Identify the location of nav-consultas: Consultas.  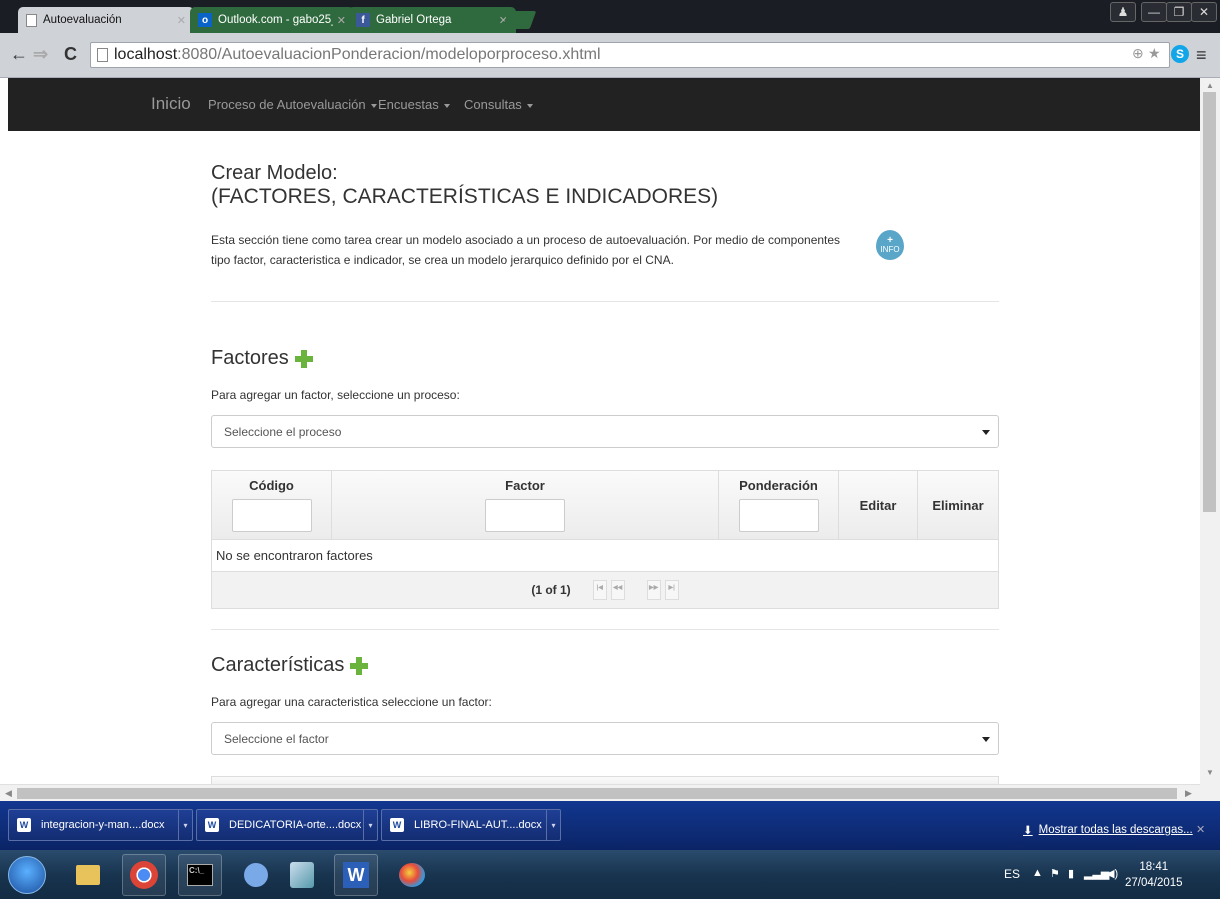
(498, 104).